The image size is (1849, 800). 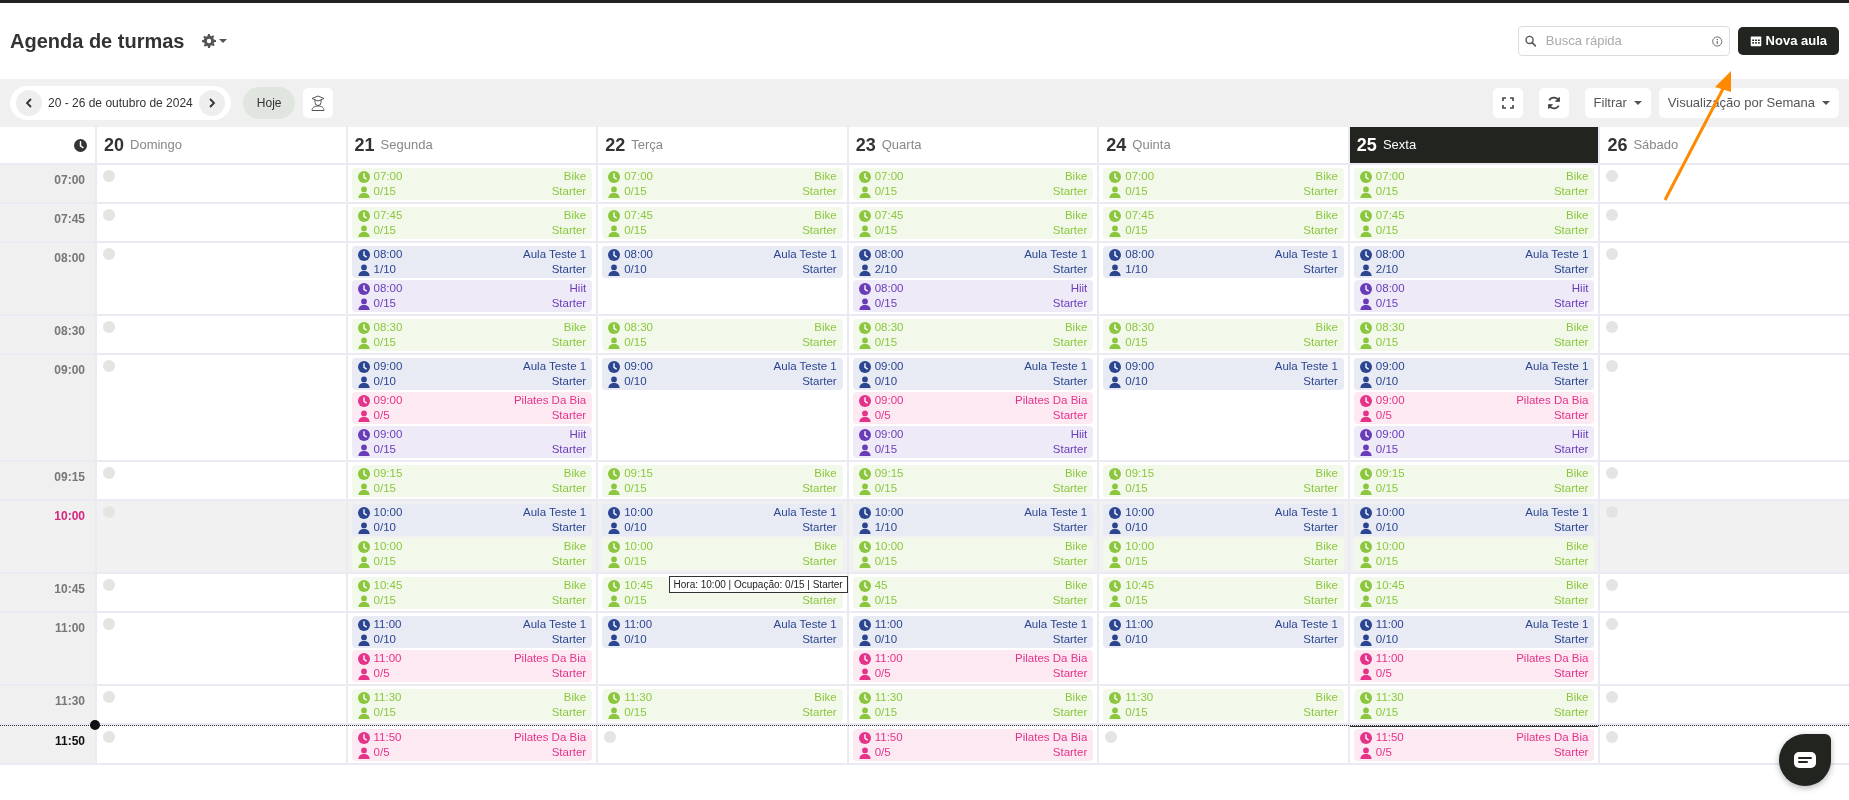 I want to click on day-header: 20 Domingo, so click(x=221, y=145).